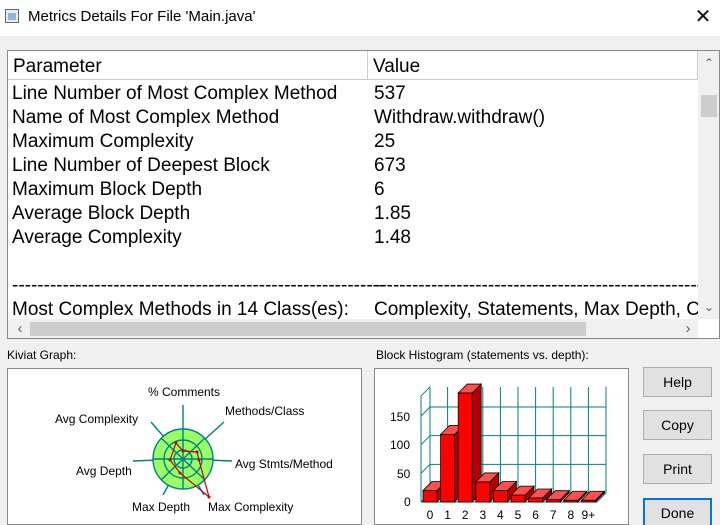  I want to click on value-cell: 537, so click(390, 93).